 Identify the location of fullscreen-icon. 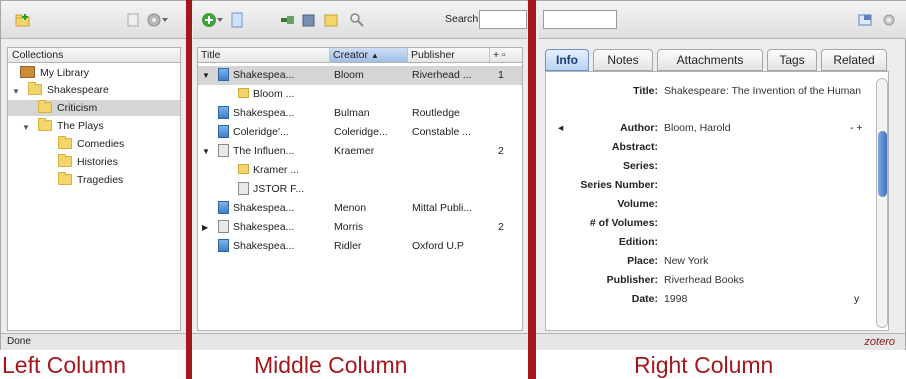
(865, 20).